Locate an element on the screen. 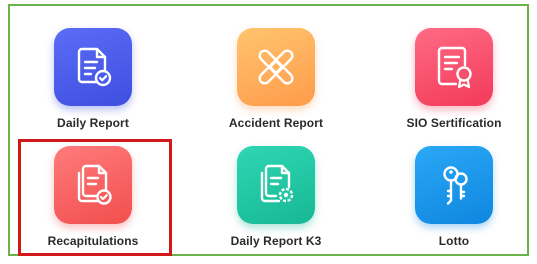 This screenshot has height=264, width=537. menu-item-accident-report: Accident Report is located at coordinates (276, 70).